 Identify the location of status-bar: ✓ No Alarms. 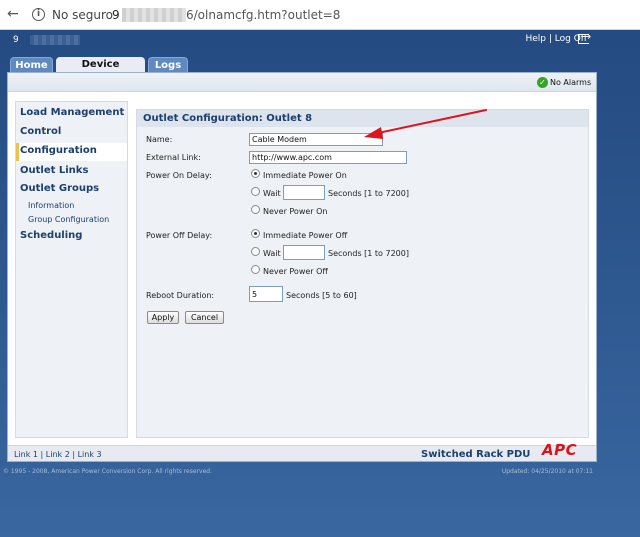
(302, 82).